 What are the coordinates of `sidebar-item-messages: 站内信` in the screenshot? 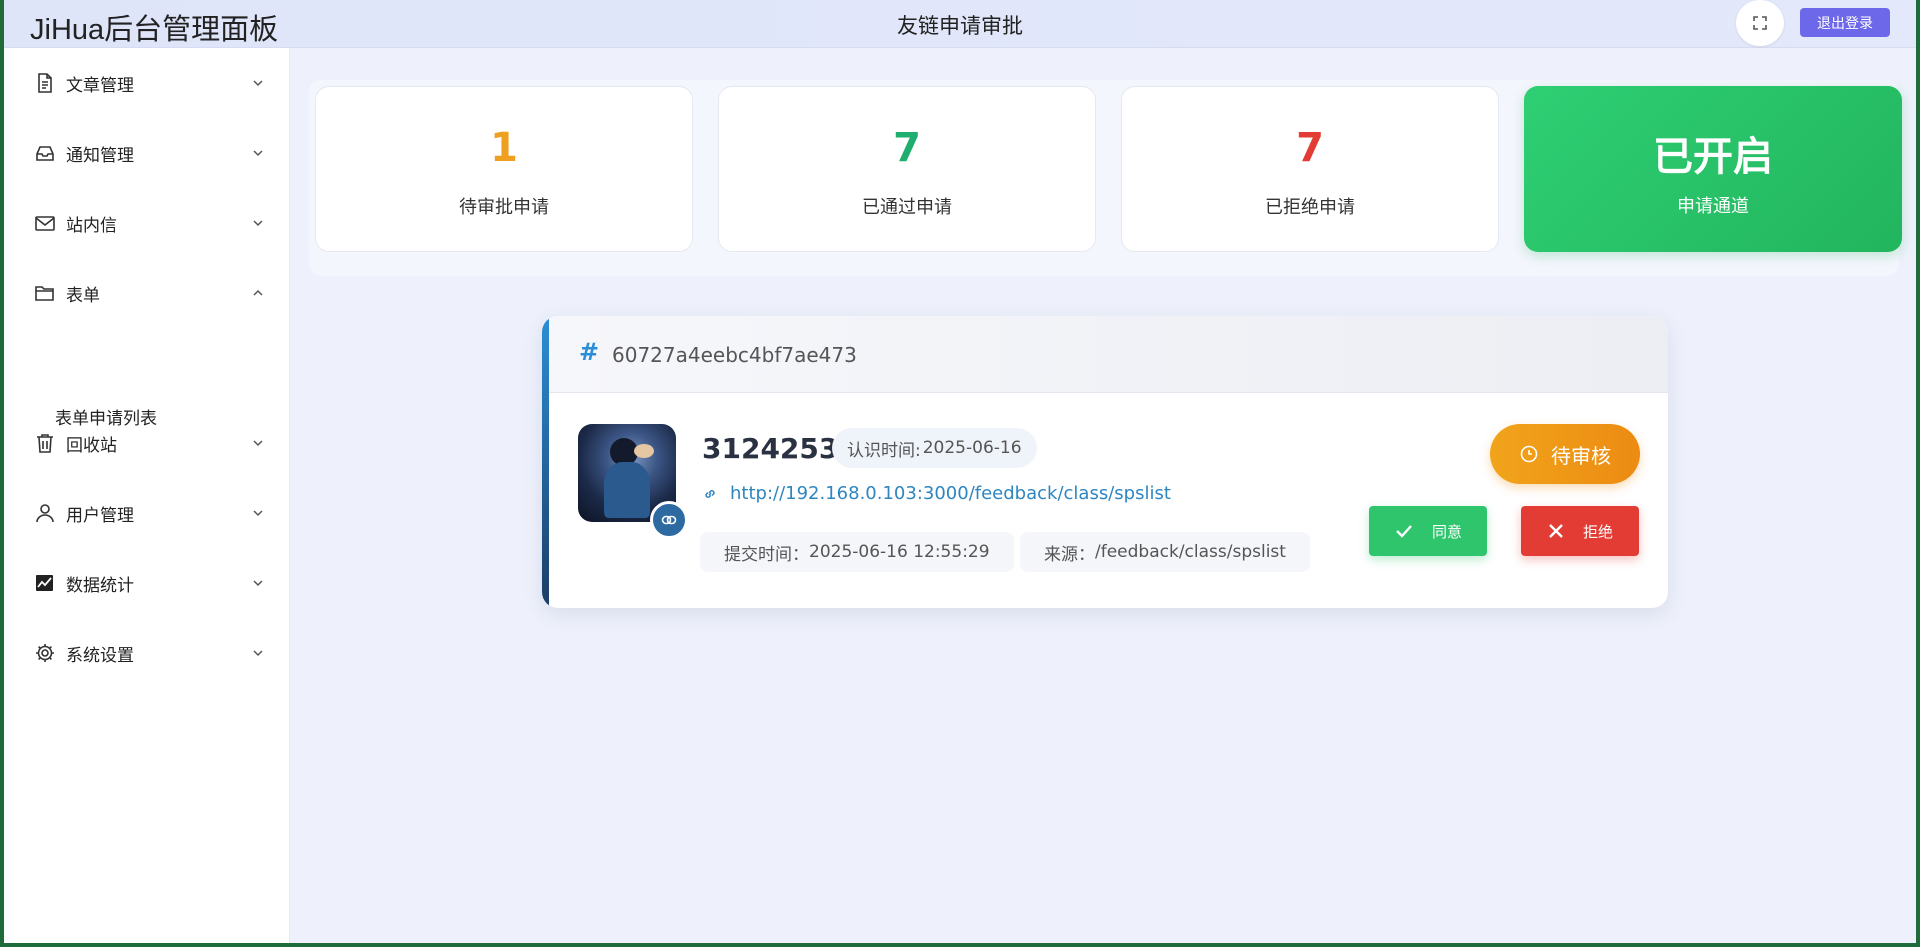 It's located at (147, 223).